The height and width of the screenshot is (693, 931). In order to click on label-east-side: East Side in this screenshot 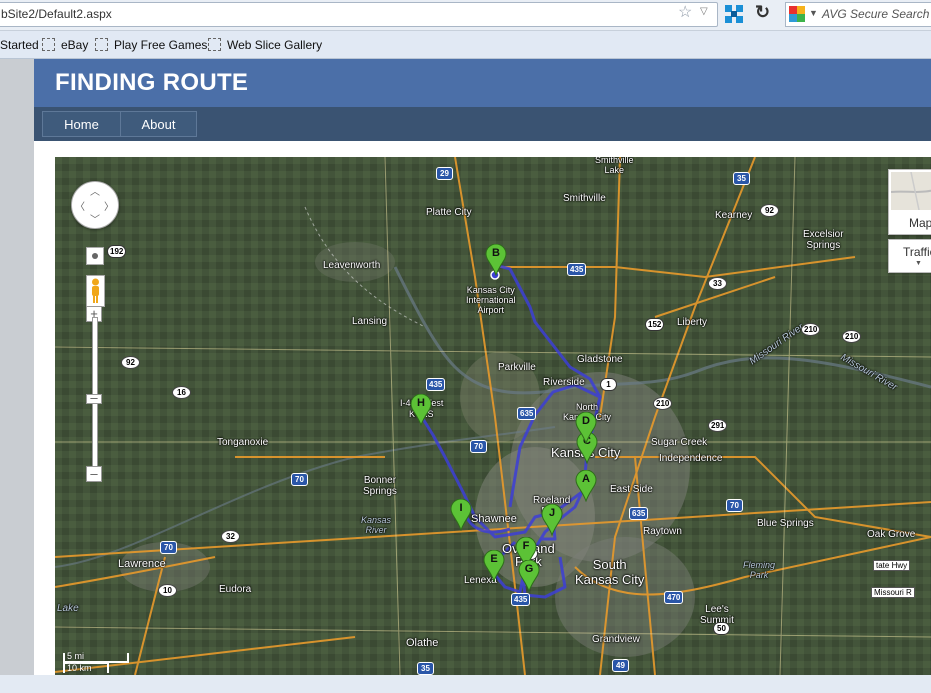, I will do `click(631, 489)`.